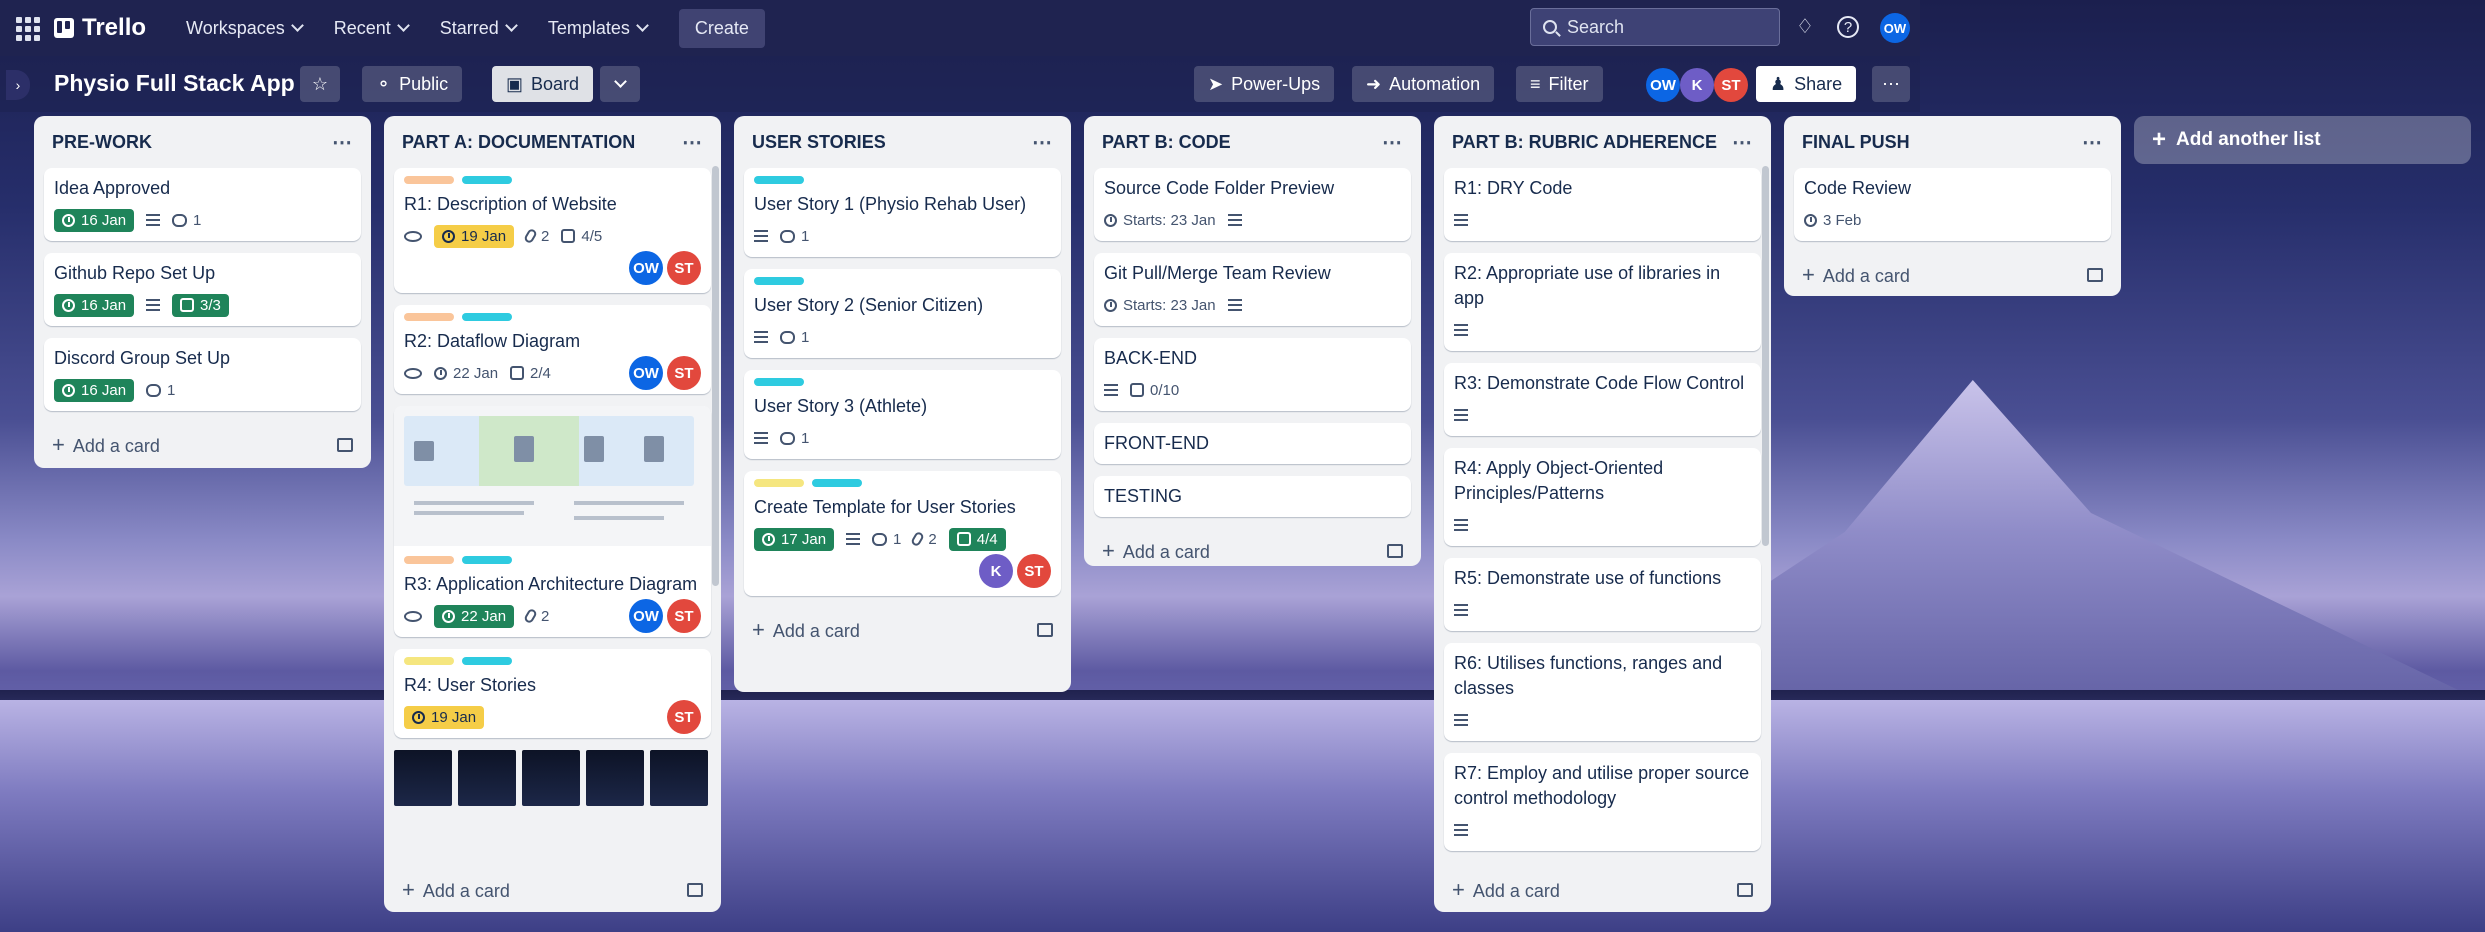  Describe the element at coordinates (1252, 443) in the screenshot. I see `card: FRONT-END` at that location.